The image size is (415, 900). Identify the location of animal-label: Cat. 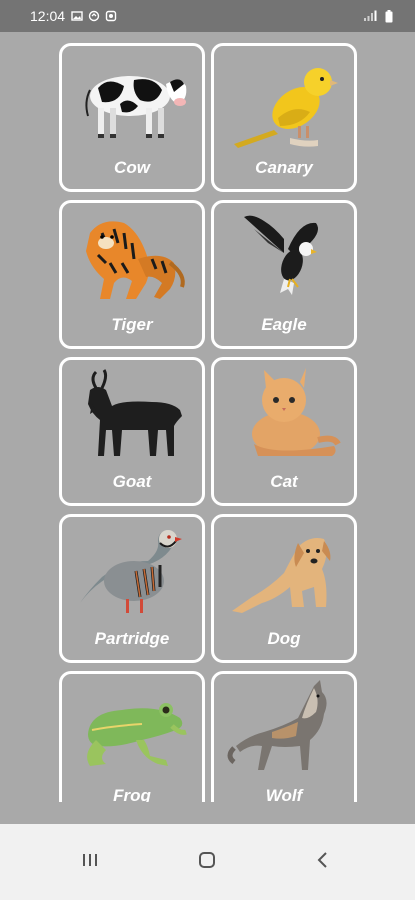
(284, 481).